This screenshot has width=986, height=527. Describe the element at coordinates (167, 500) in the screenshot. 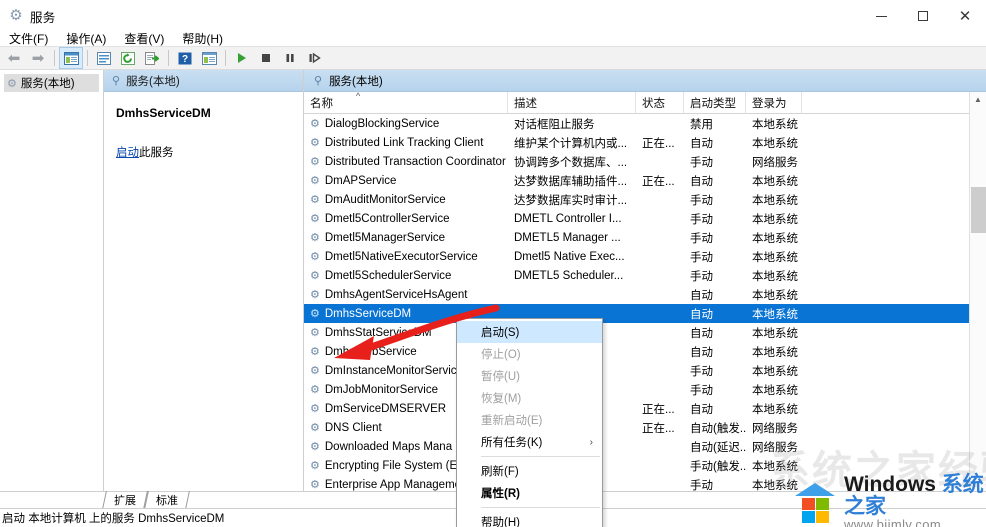

I see `tab-standard: 标准` at that location.